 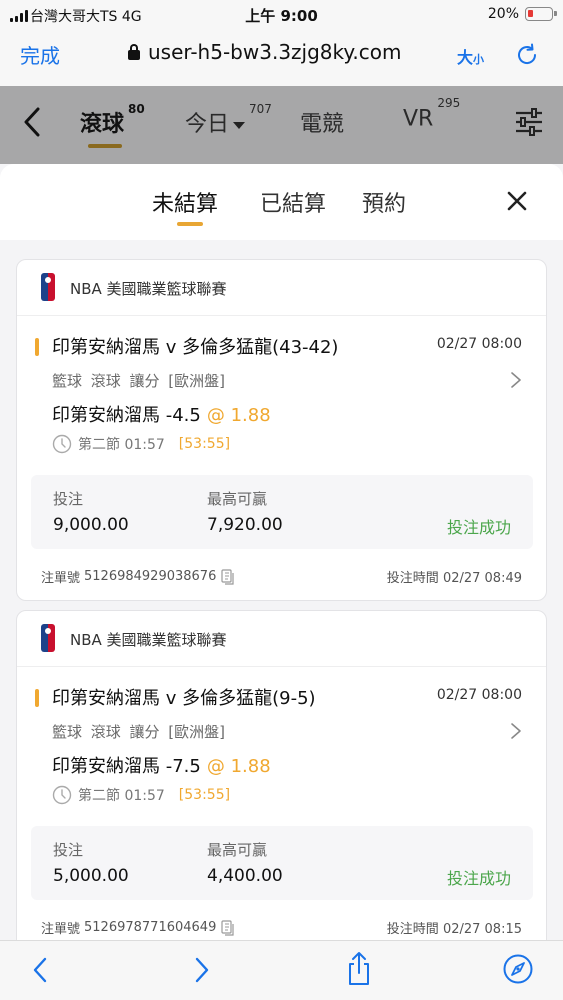 I want to click on stake-amount: 9,000.00, so click(x=91, y=525).